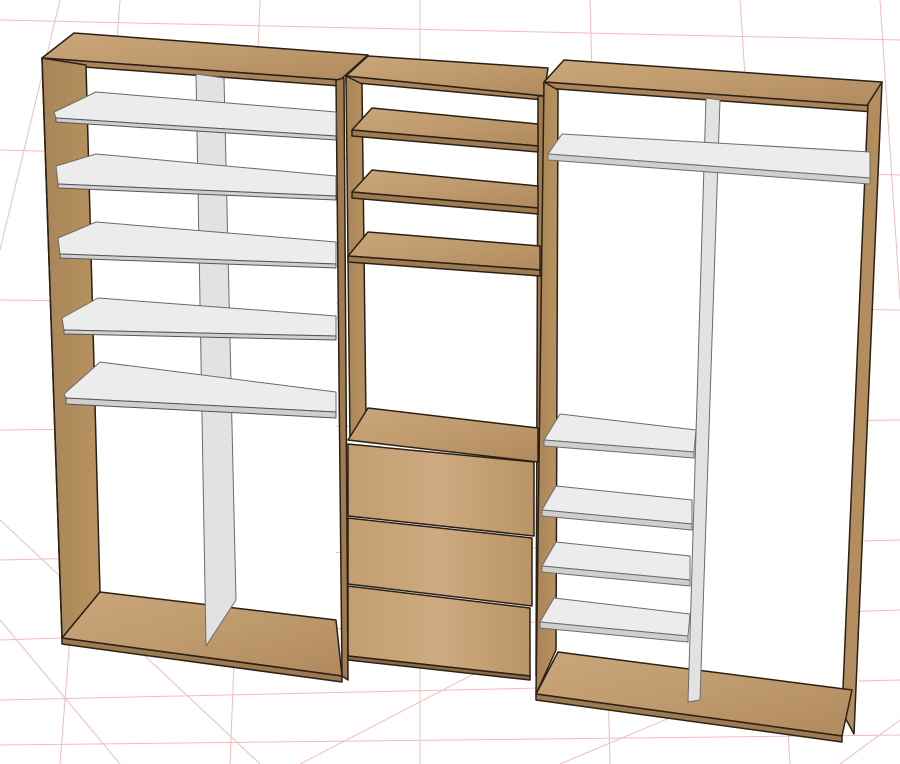 This screenshot has height=764, width=900. What do you see at coordinates (441, 562) in the screenshot?
I see `drawer-unit` at bounding box center [441, 562].